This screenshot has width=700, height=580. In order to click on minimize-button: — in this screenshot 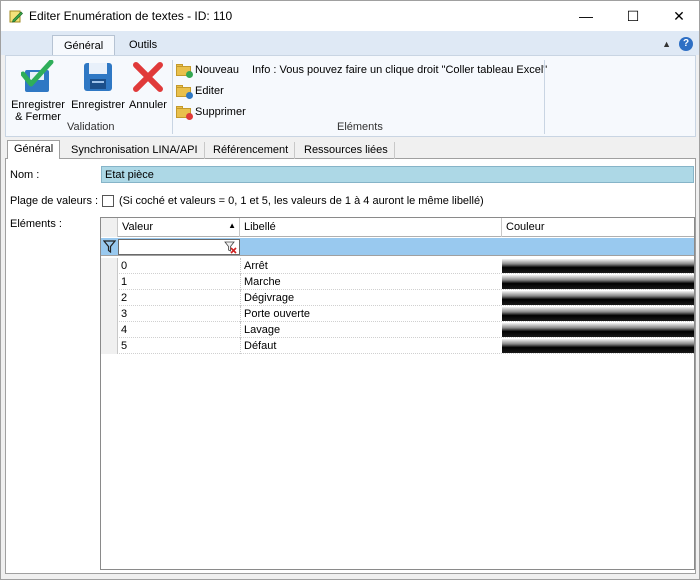, I will do `click(586, 16)`.